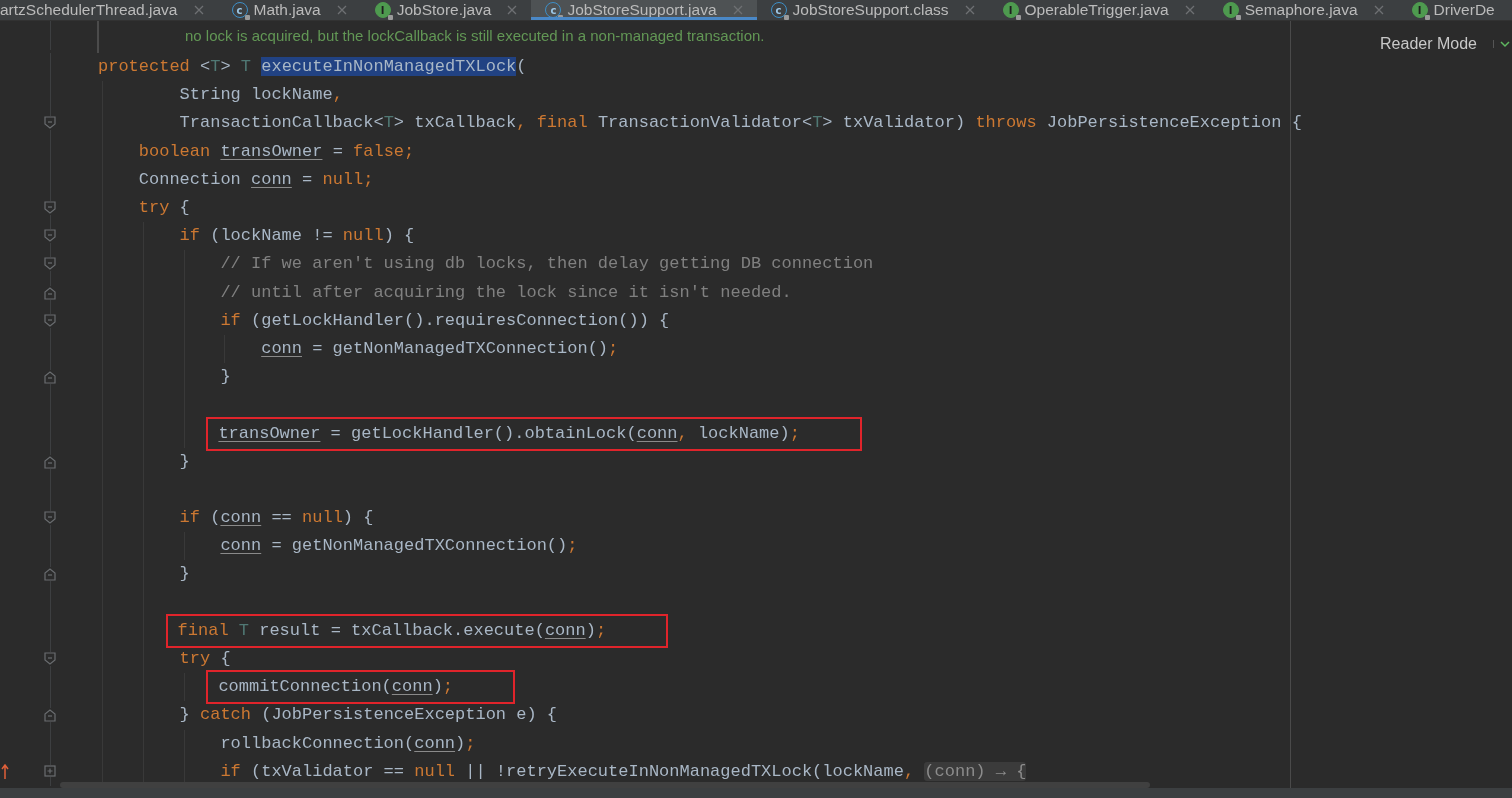 Image resolution: width=1512 pixels, height=798 pixels. Describe the element at coordinates (547, 264) in the screenshot. I see `code-line: // If we aren't using db locks, then delay getting DB connection` at that location.